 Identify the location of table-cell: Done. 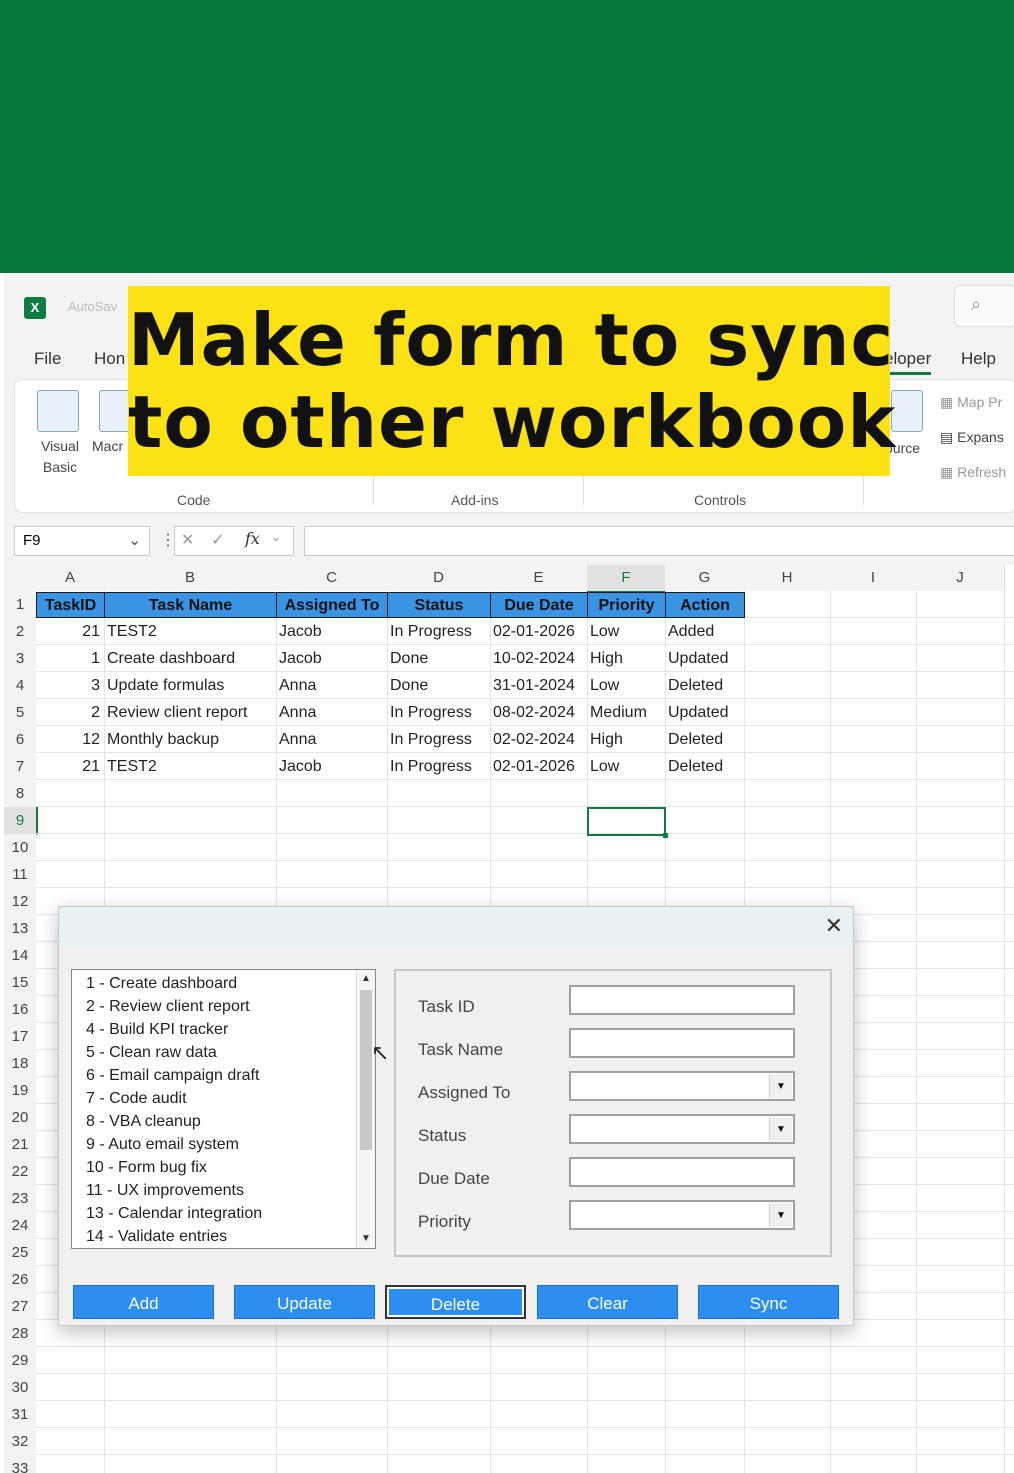
(440, 658).